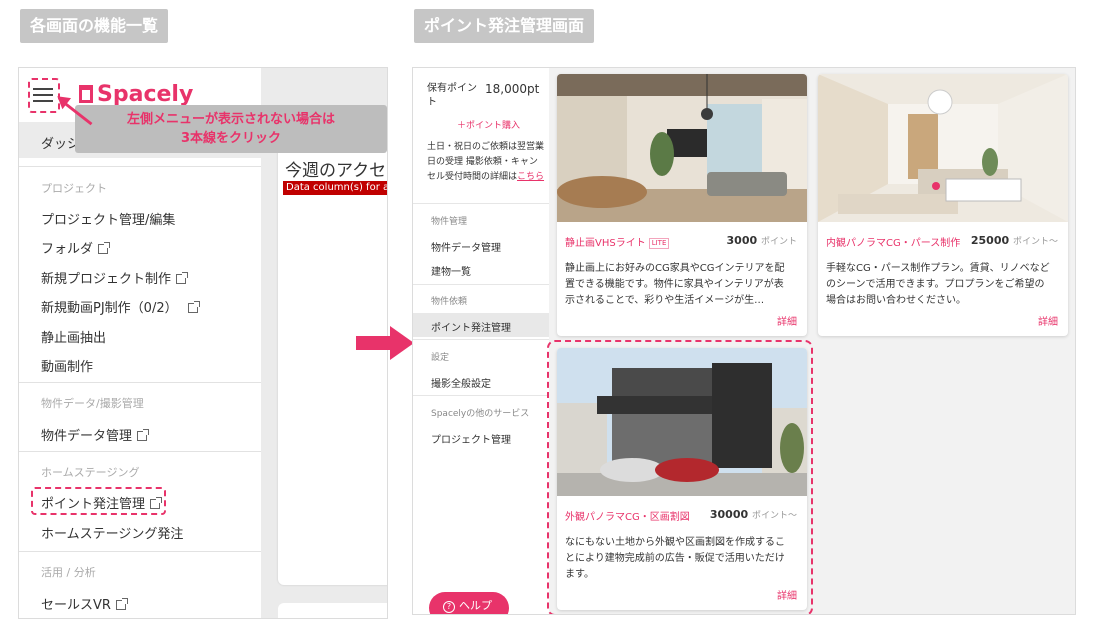  What do you see at coordinates (43, 97) in the screenshot?
I see `hamburger-menu-icon` at bounding box center [43, 97].